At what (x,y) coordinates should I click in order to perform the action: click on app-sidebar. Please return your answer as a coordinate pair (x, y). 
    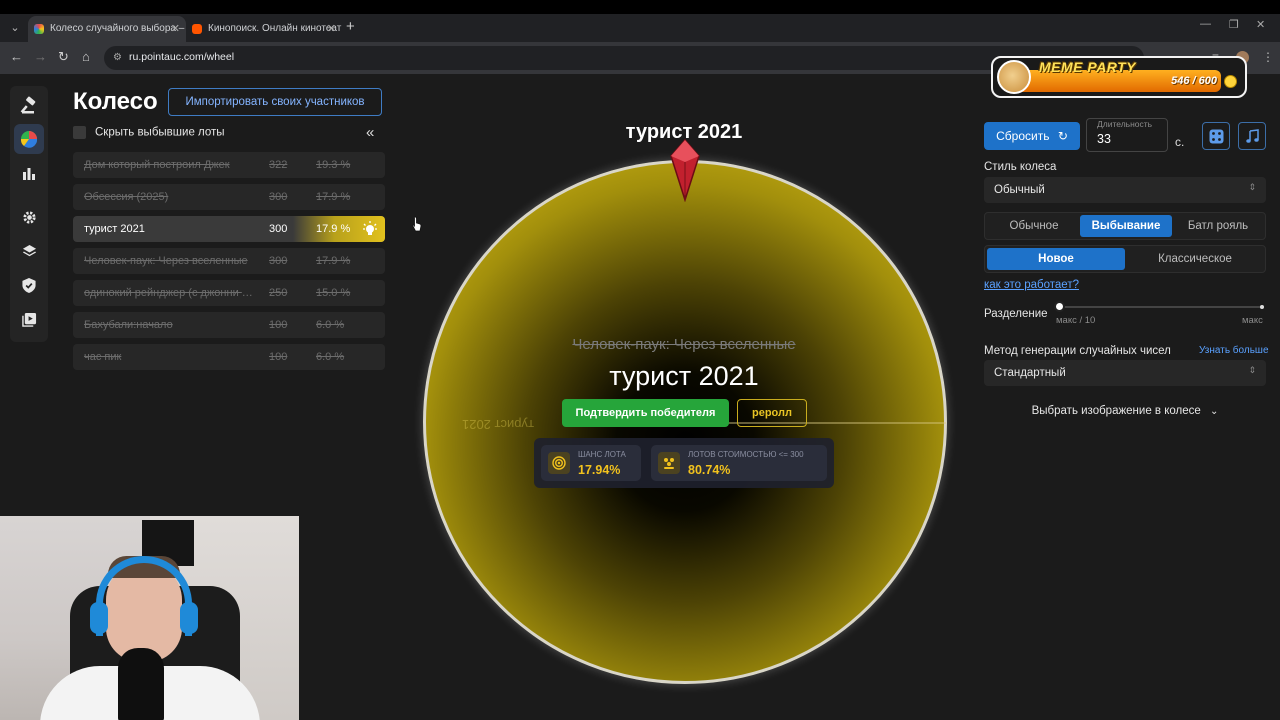
    Looking at the image, I should click on (29, 214).